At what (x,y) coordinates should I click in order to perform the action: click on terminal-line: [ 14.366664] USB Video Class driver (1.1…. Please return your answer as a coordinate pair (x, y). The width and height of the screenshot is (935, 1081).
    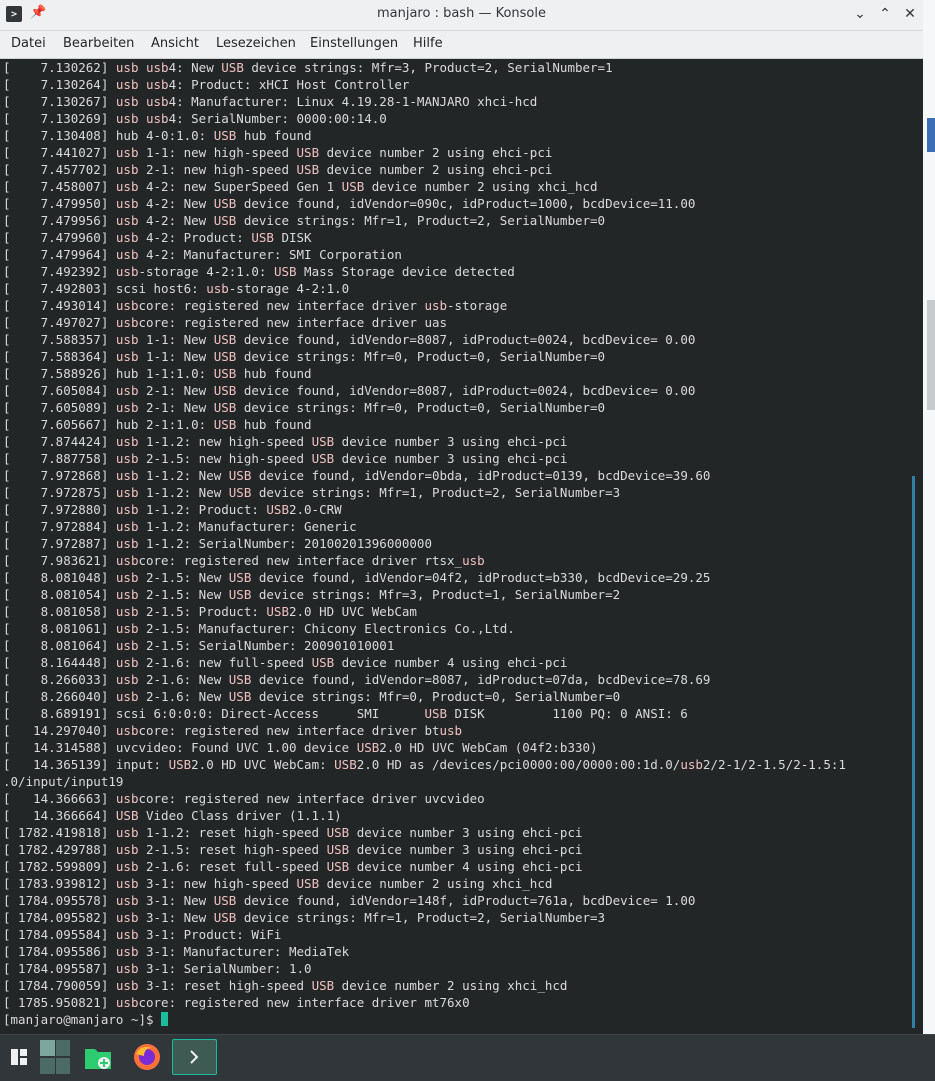
    Looking at the image, I should click on (172, 815).